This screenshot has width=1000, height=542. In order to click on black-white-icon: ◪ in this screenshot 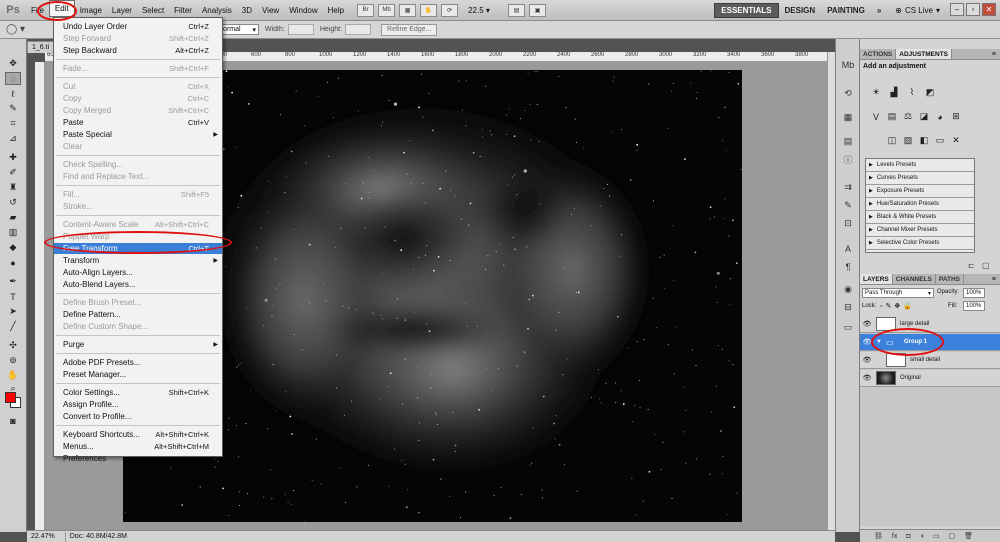, I will do `click(924, 116)`.